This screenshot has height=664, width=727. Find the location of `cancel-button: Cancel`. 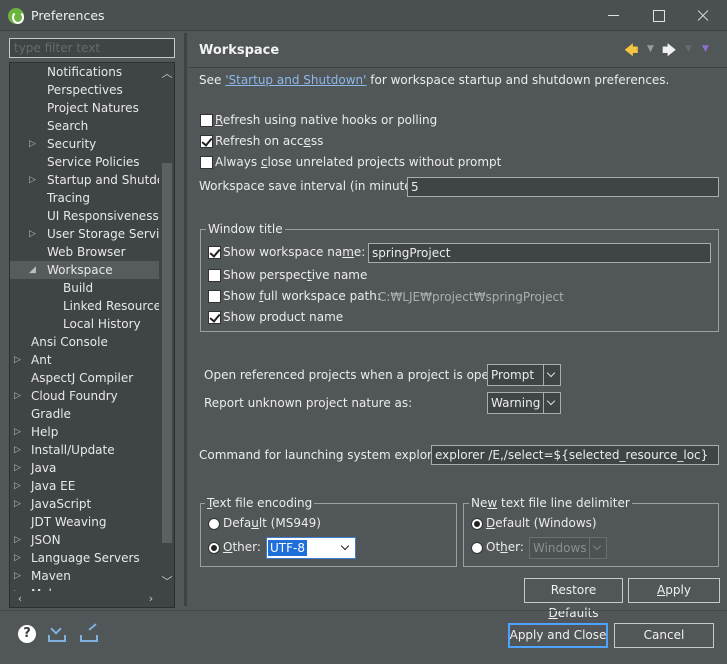

cancel-button: Cancel is located at coordinates (664, 635).